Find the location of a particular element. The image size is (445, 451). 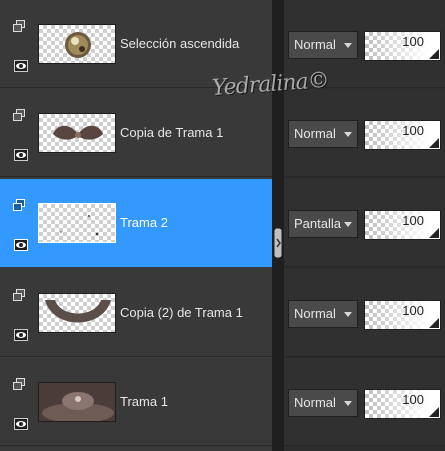

layer-name: Selección ascendida is located at coordinates (180, 43).